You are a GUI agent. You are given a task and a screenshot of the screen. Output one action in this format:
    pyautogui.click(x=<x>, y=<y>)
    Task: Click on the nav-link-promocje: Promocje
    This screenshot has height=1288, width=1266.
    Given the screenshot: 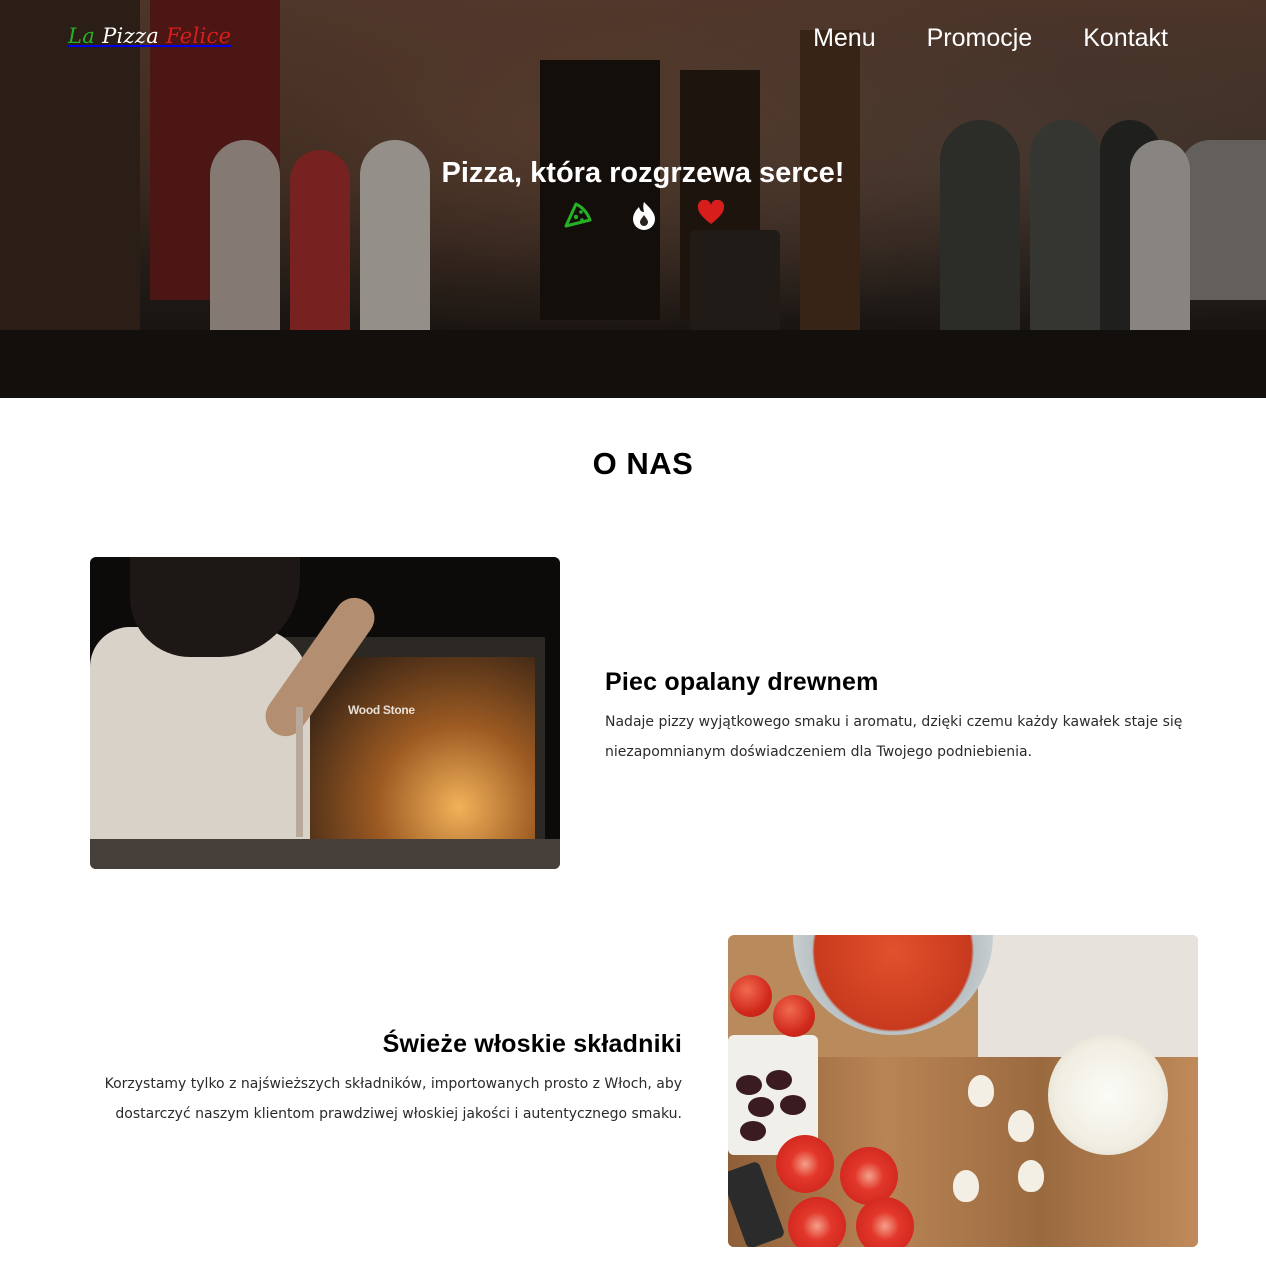 What is the action you would take?
    pyautogui.click(x=980, y=38)
    